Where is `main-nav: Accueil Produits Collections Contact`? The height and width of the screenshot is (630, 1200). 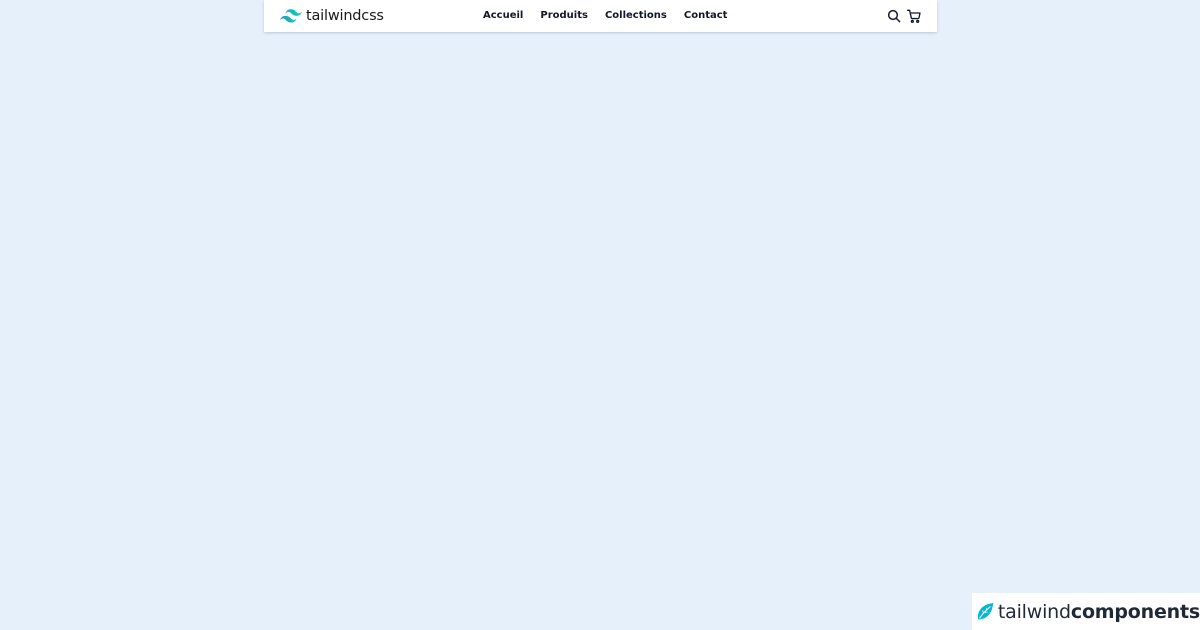
main-nav: Accueil Produits Collections Contact is located at coordinates (605, 15).